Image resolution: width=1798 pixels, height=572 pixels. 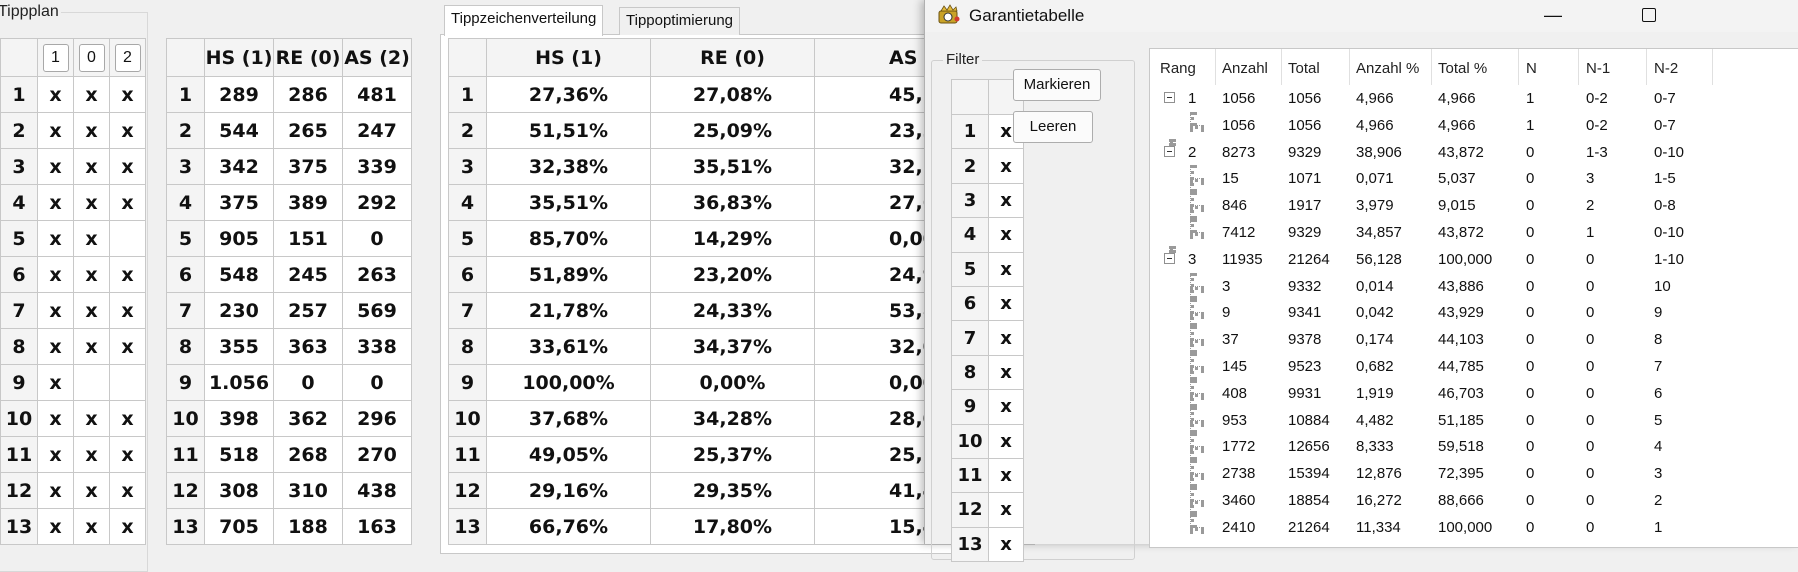 What do you see at coordinates (239, 454) in the screenshot?
I see `count-cell: 518` at bounding box center [239, 454].